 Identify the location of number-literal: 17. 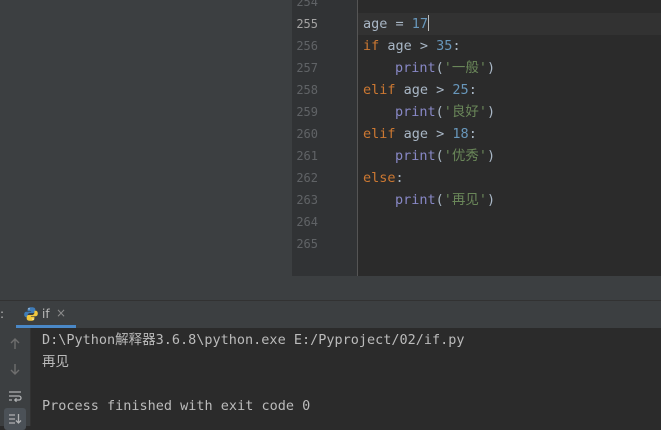
(420, 24).